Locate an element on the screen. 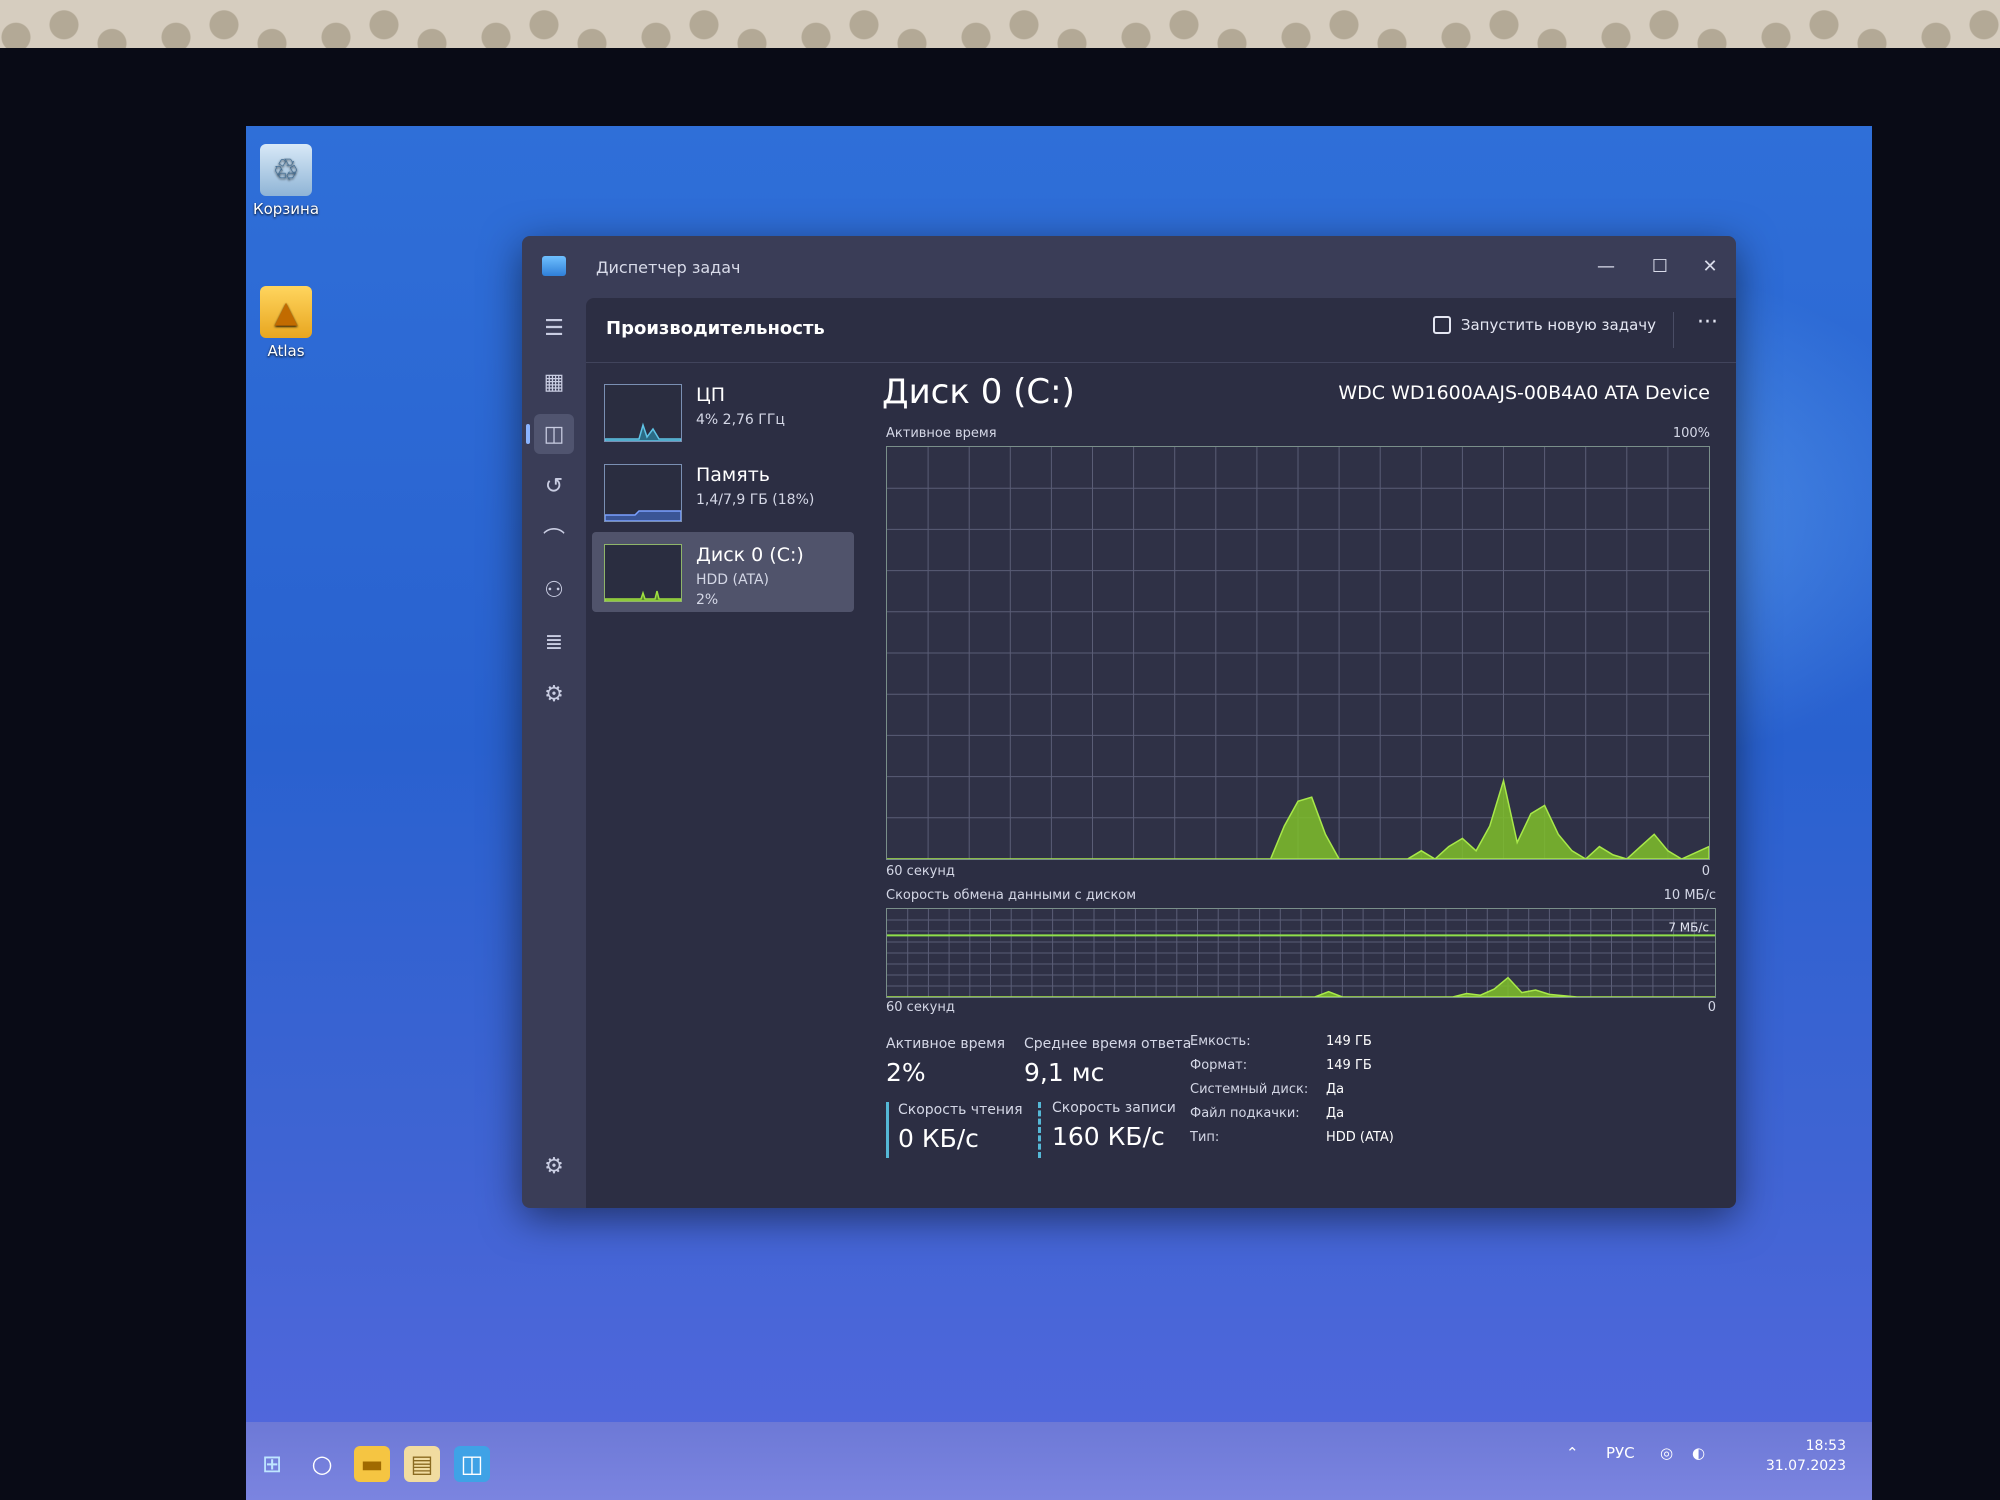  active-time-stat-value: 2% is located at coordinates (906, 1072).